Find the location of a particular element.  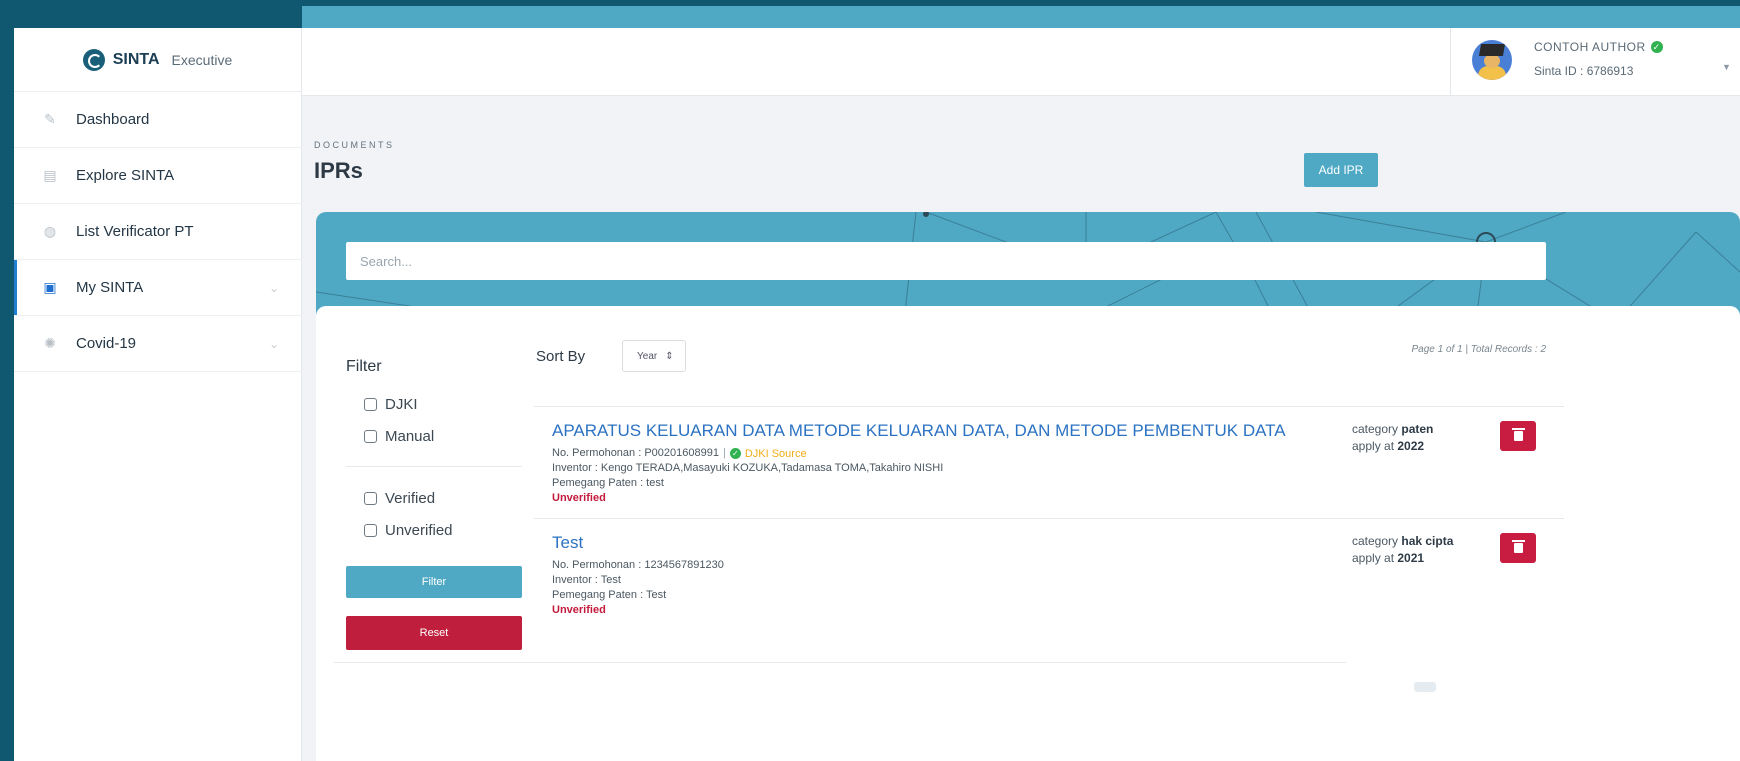

filter-option-verified: Verified is located at coordinates (399, 498).